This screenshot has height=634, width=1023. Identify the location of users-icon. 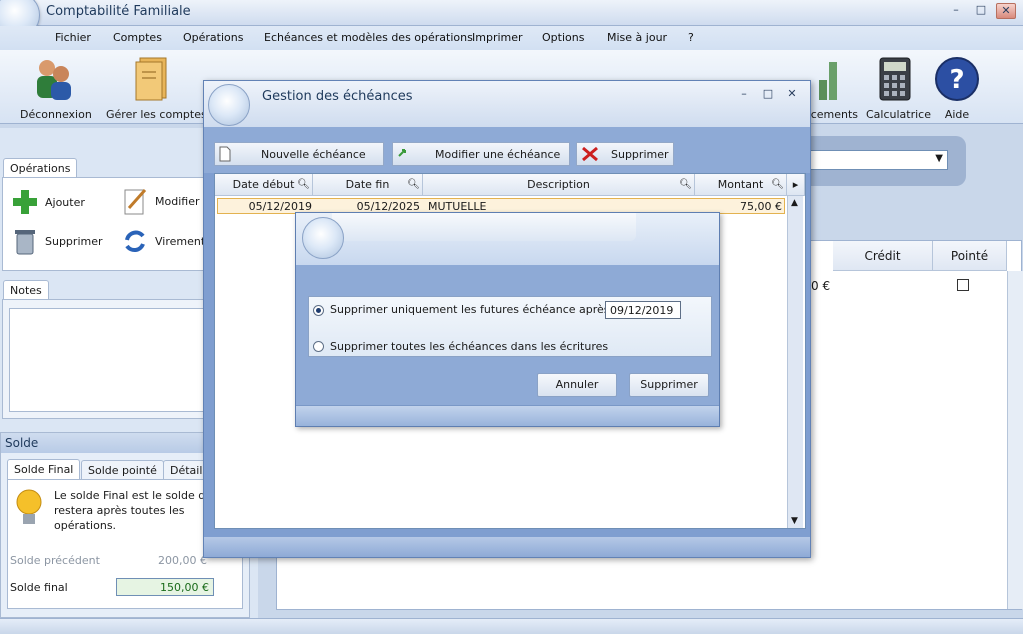
(54, 80).